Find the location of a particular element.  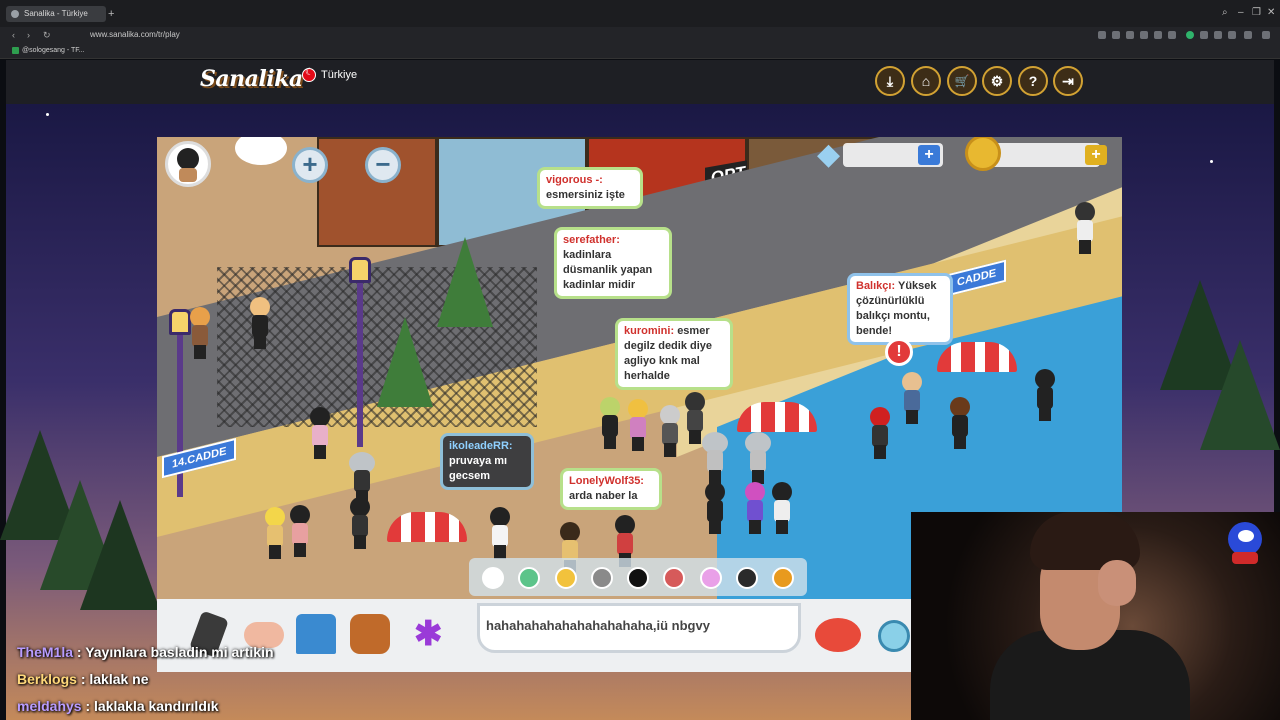

my-avatar-portrait is located at coordinates (188, 164).